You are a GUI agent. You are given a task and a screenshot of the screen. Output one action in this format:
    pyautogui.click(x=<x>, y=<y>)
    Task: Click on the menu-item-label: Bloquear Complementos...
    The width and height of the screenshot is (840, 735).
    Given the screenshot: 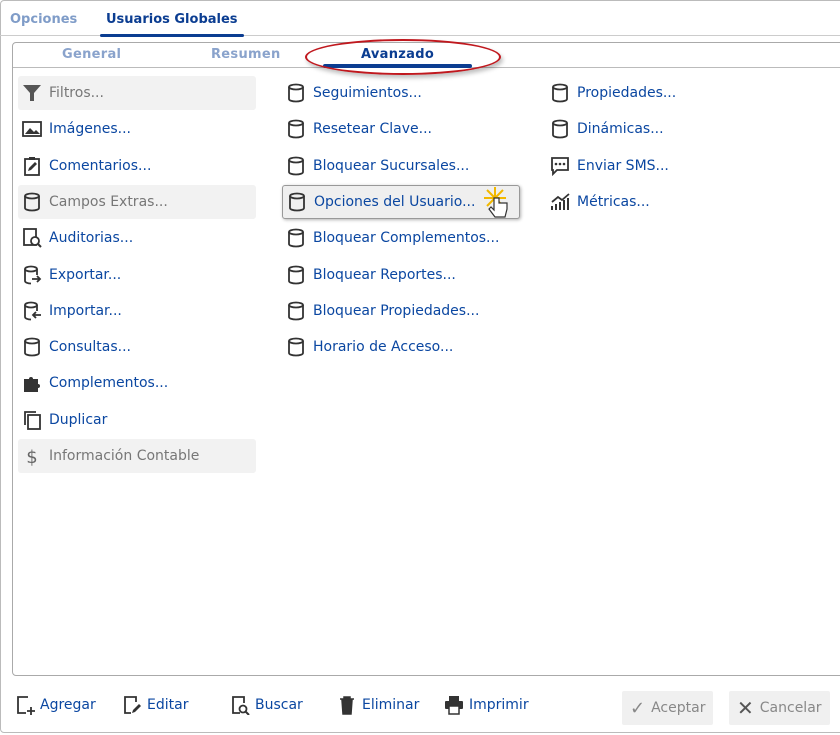 What is the action you would take?
    pyautogui.click(x=406, y=238)
    